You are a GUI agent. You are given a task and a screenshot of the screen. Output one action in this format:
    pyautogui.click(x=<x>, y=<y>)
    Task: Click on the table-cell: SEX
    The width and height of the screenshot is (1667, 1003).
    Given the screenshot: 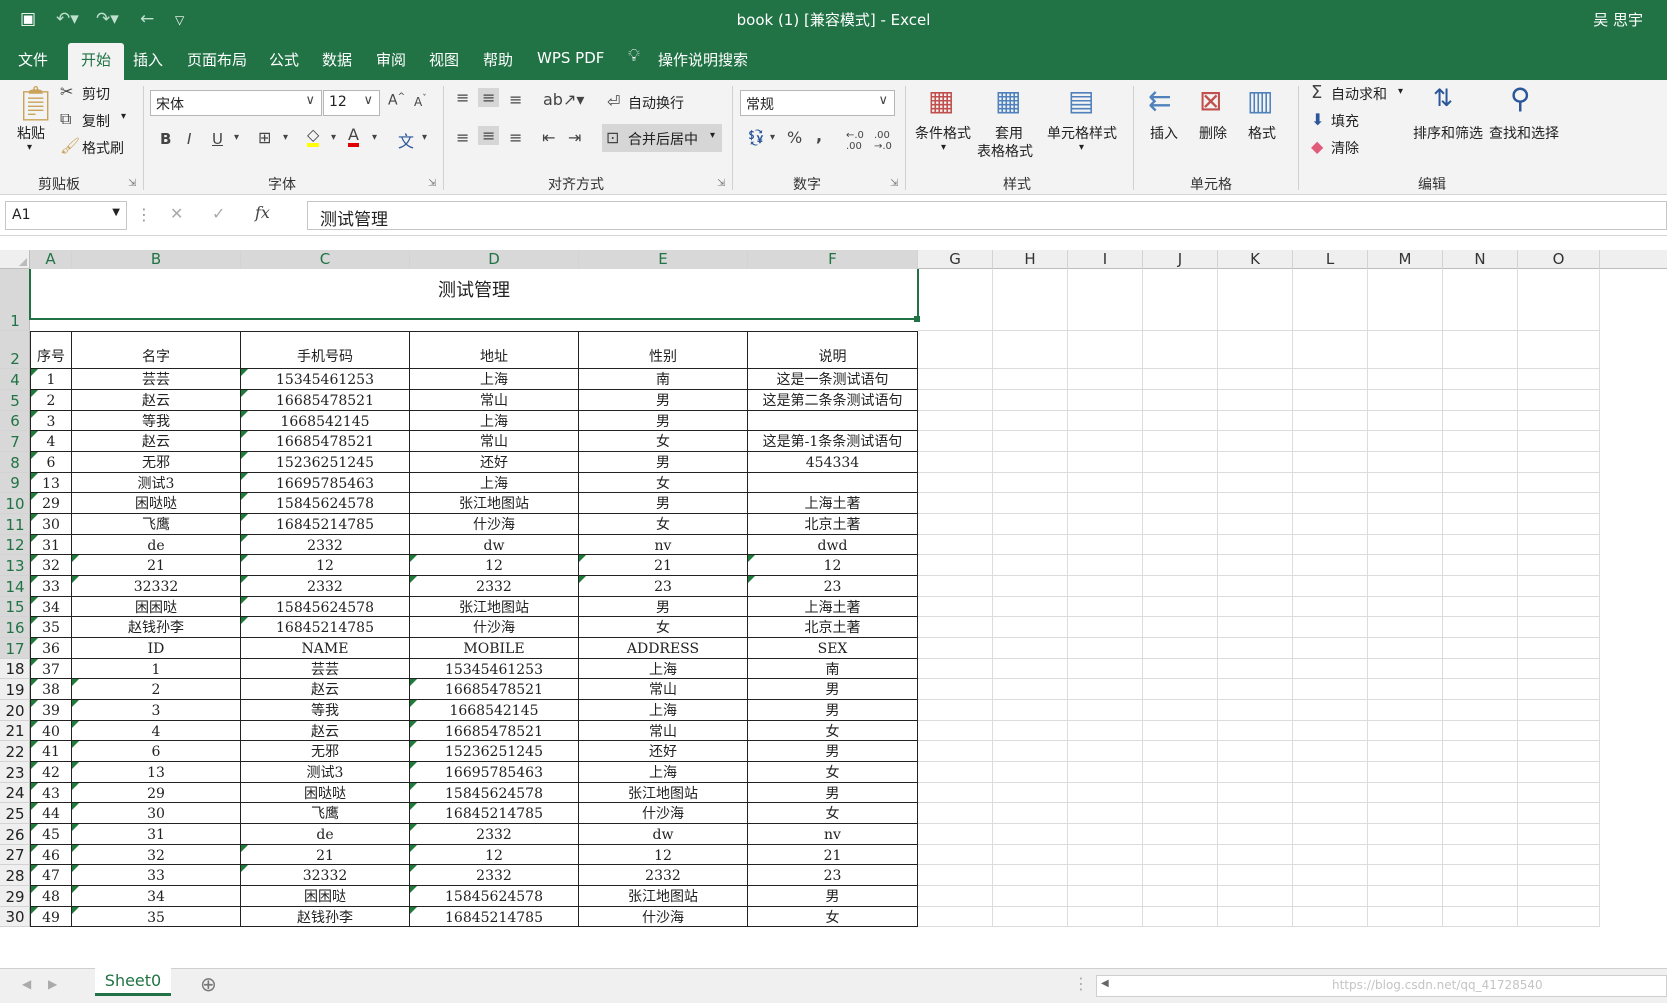 What is the action you would take?
    pyautogui.click(x=833, y=648)
    